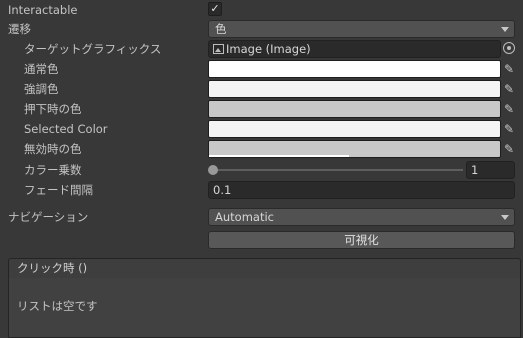 The image size is (523, 338). Describe the element at coordinates (57, 306) in the screenshot. I see `empty-list-text: リストは空です` at that location.